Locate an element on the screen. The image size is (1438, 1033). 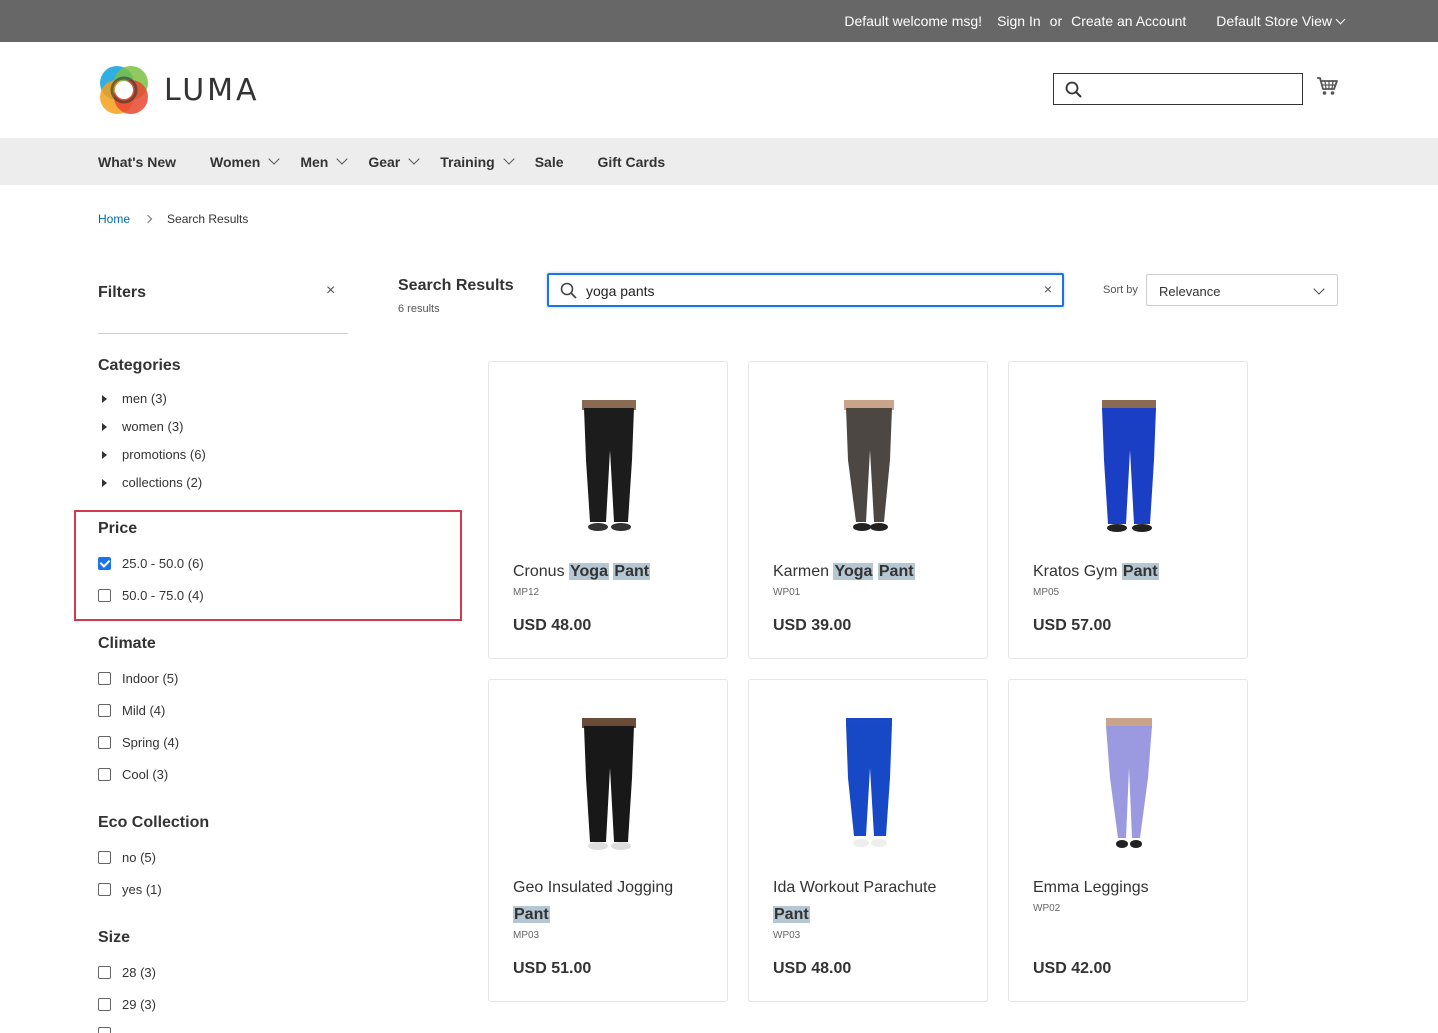
eco-collection-title: Eco Collection is located at coordinates (154, 822).